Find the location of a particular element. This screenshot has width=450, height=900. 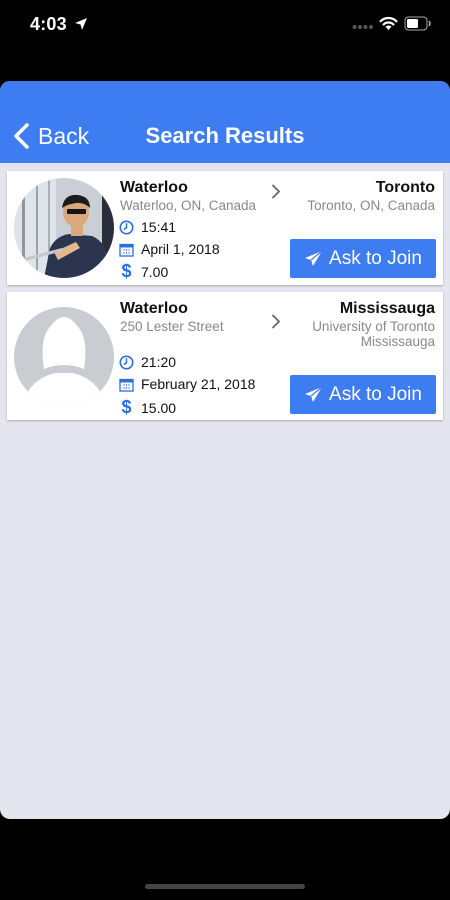

departure-time-row: 15:41 is located at coordinates (147, 227).